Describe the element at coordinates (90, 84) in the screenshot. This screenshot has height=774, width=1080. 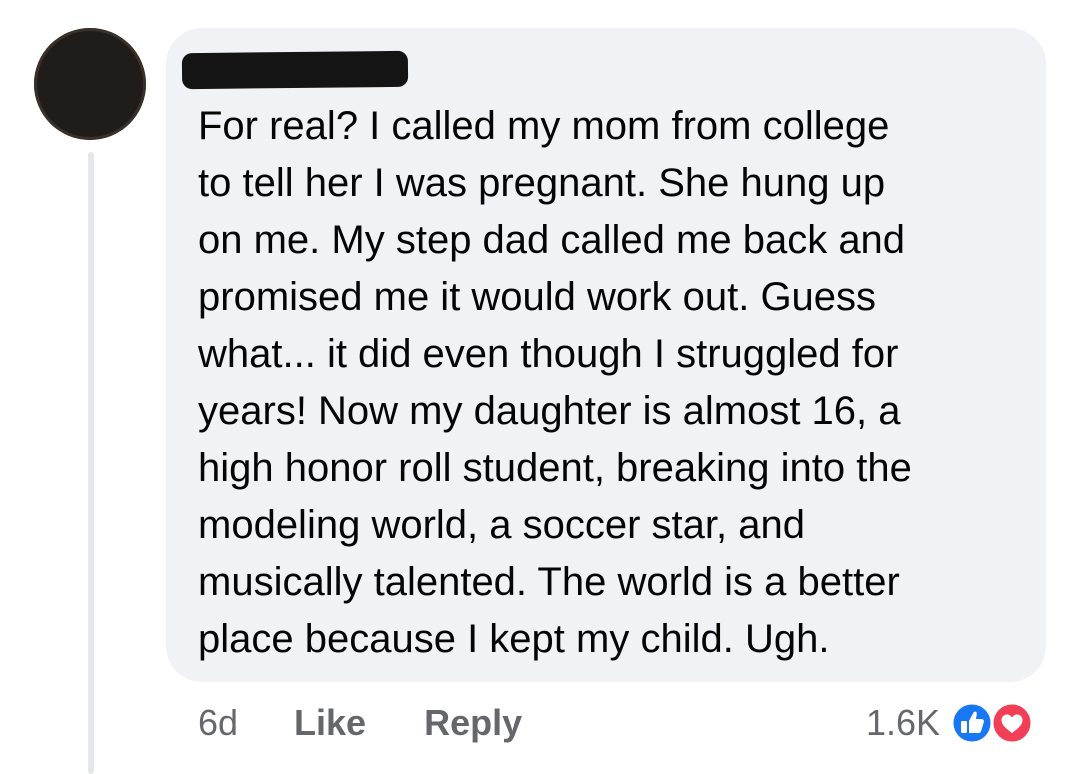
I see `avatar` at that location.